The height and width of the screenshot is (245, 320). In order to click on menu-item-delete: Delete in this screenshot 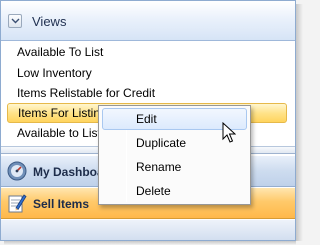, I will do `click(174, 191)`.